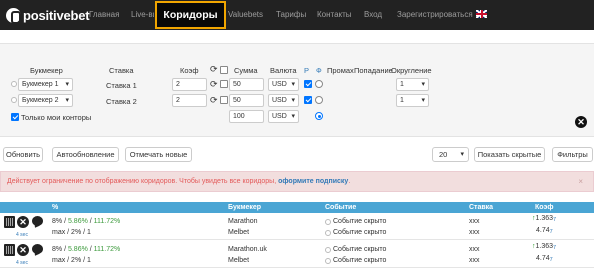  Describe the element at coordinates (15, 117) in the screenshot. I see `only-mine-checkbox` at that location.